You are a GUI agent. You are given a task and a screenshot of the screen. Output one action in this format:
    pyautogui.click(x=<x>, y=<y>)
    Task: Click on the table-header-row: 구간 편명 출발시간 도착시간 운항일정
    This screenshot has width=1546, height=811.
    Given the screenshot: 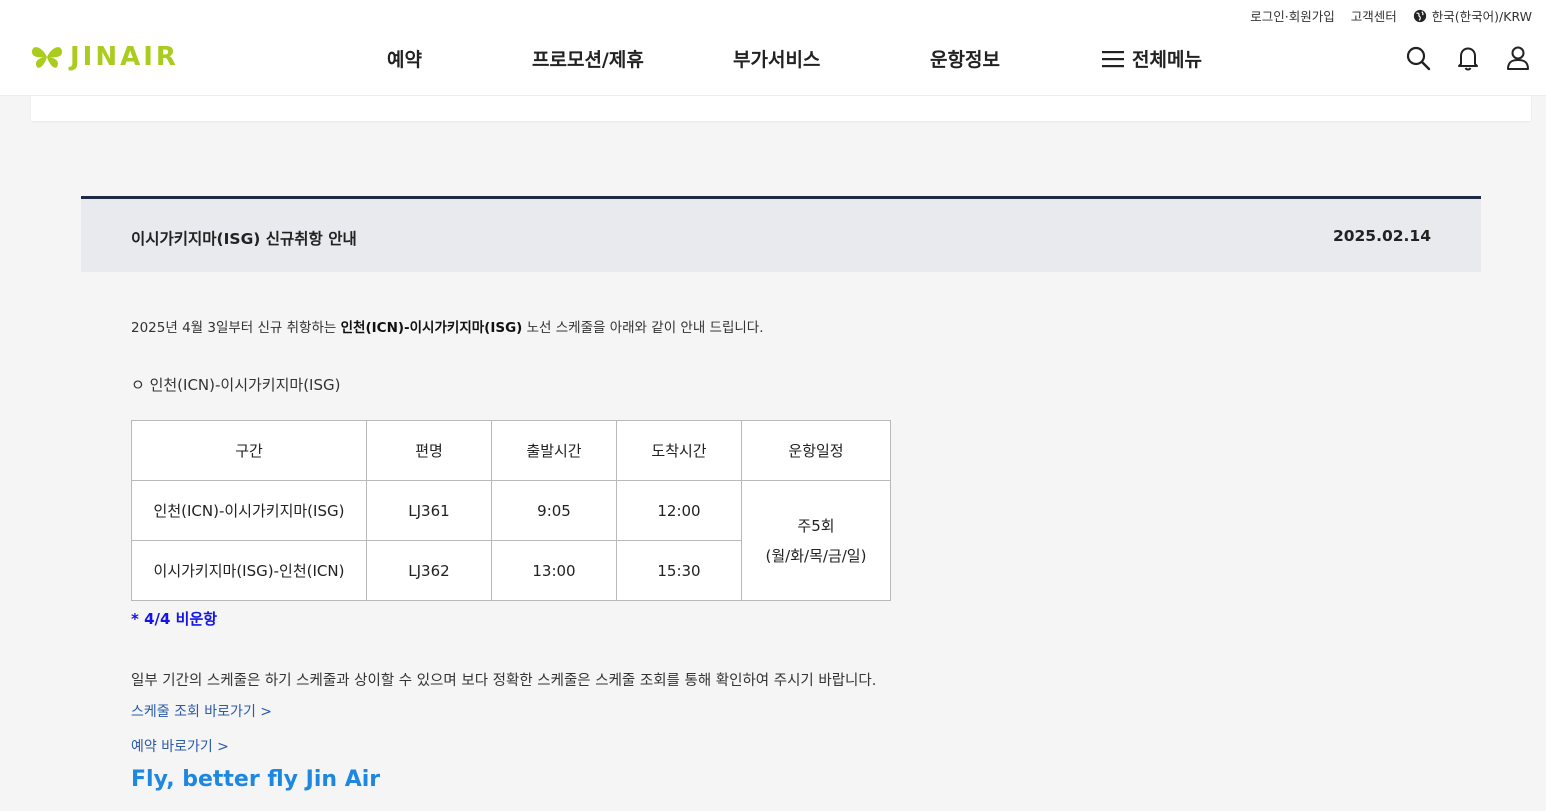 What is the action you would take?
    pyautogui.click(x=511, y=450)
    